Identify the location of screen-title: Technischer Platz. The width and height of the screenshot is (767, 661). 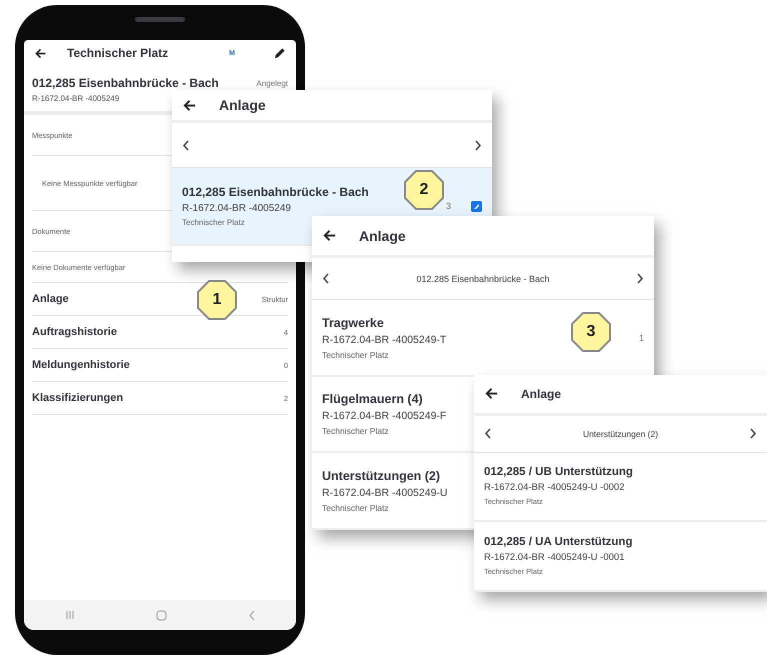
(118, 53).